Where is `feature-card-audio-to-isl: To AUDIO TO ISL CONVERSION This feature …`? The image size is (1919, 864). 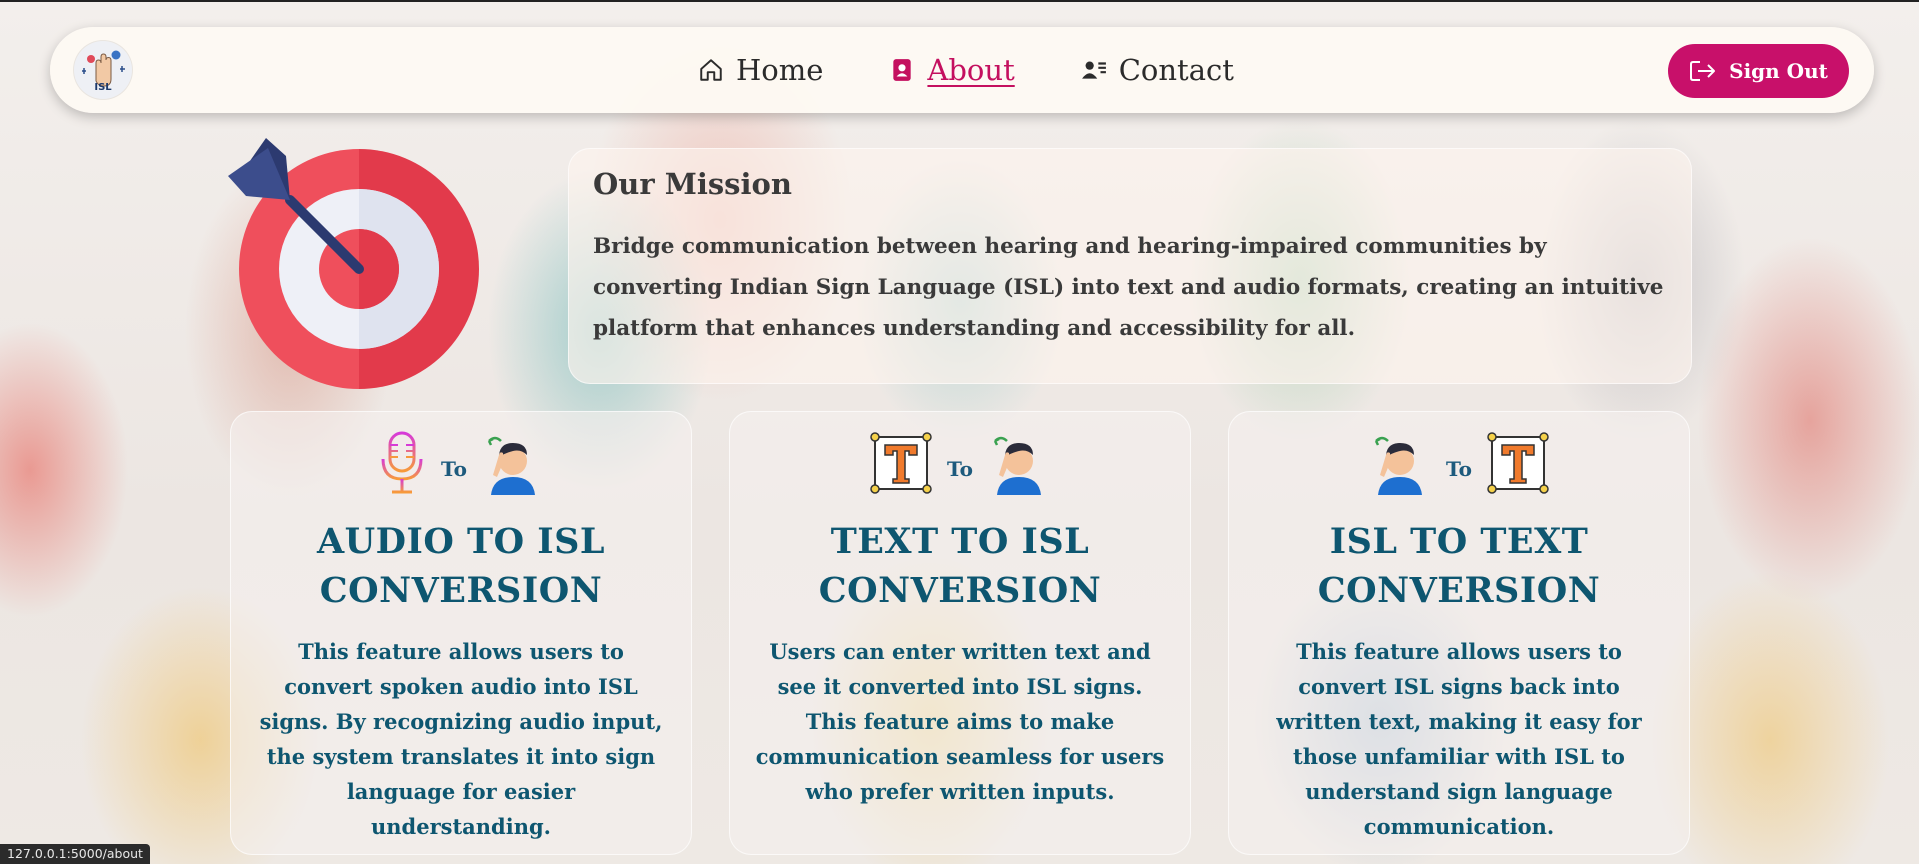 feature-card-audio-to-isl: To AUDIO TO ISL CONVERSION This feature … is located at coordinates (461, 633).